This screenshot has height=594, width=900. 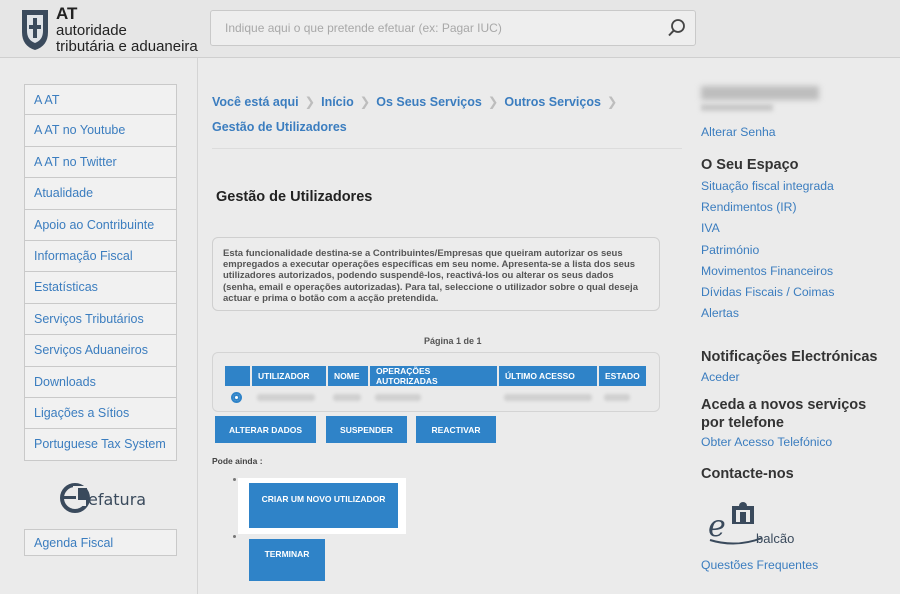 I want to click on criar-novo-utilizador-button: CRIAR UM NOVO UTILIZADOR, so click(x=323, y=505).